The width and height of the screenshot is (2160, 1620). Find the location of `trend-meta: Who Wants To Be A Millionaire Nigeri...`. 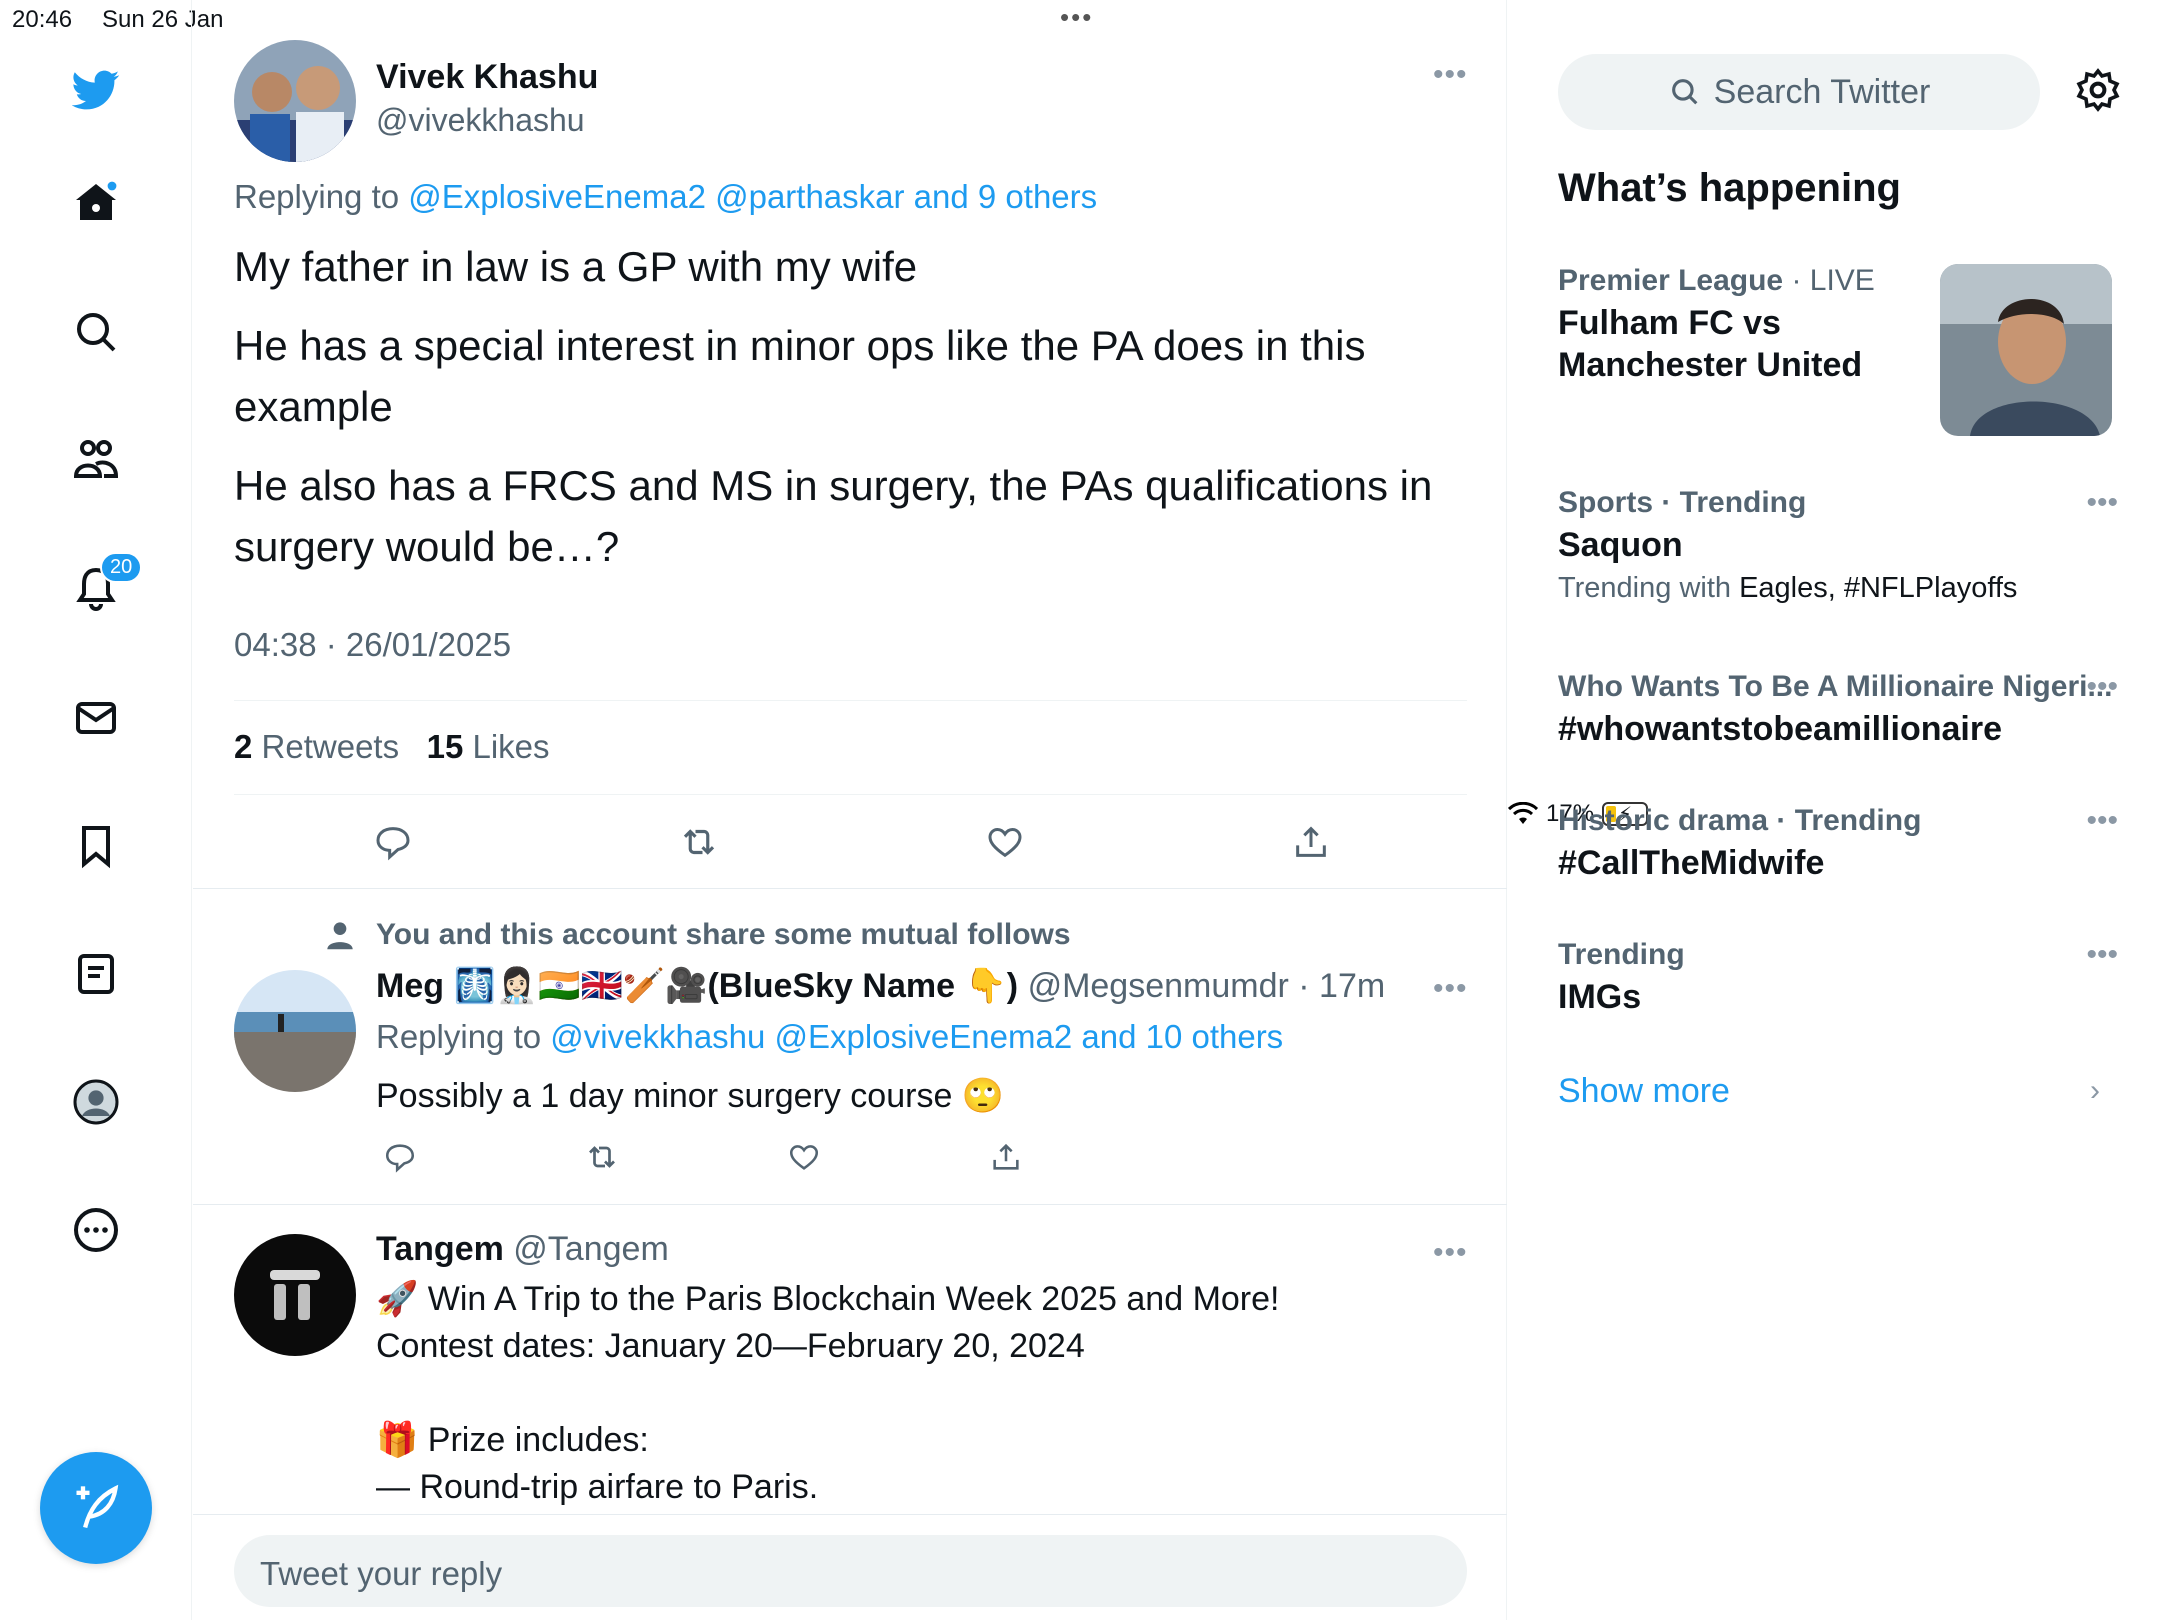

trend-meta: Who Wants To Be A Millionaire Nigeri... is located at coordinates (1838, 687).